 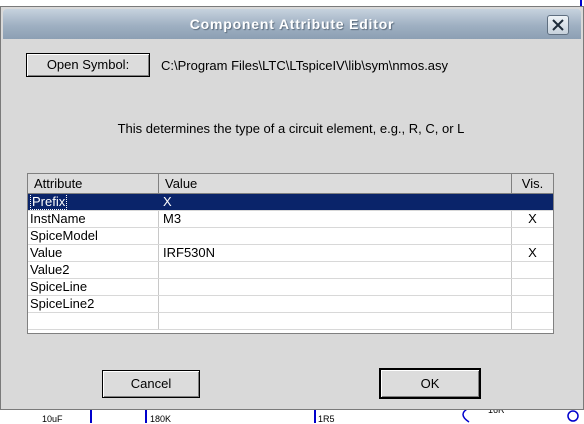 I want to click on attribute-row: SpiceModel, so click(x=290, y=236).